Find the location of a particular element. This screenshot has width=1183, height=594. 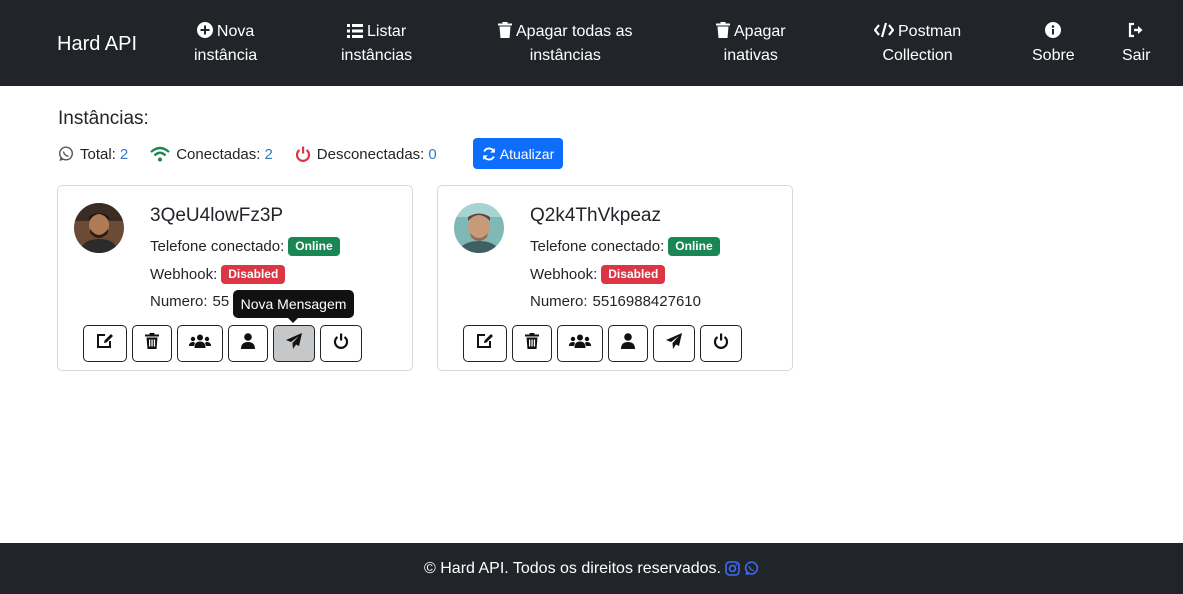

plus-circle-icon is located at coordinates (204, 30).